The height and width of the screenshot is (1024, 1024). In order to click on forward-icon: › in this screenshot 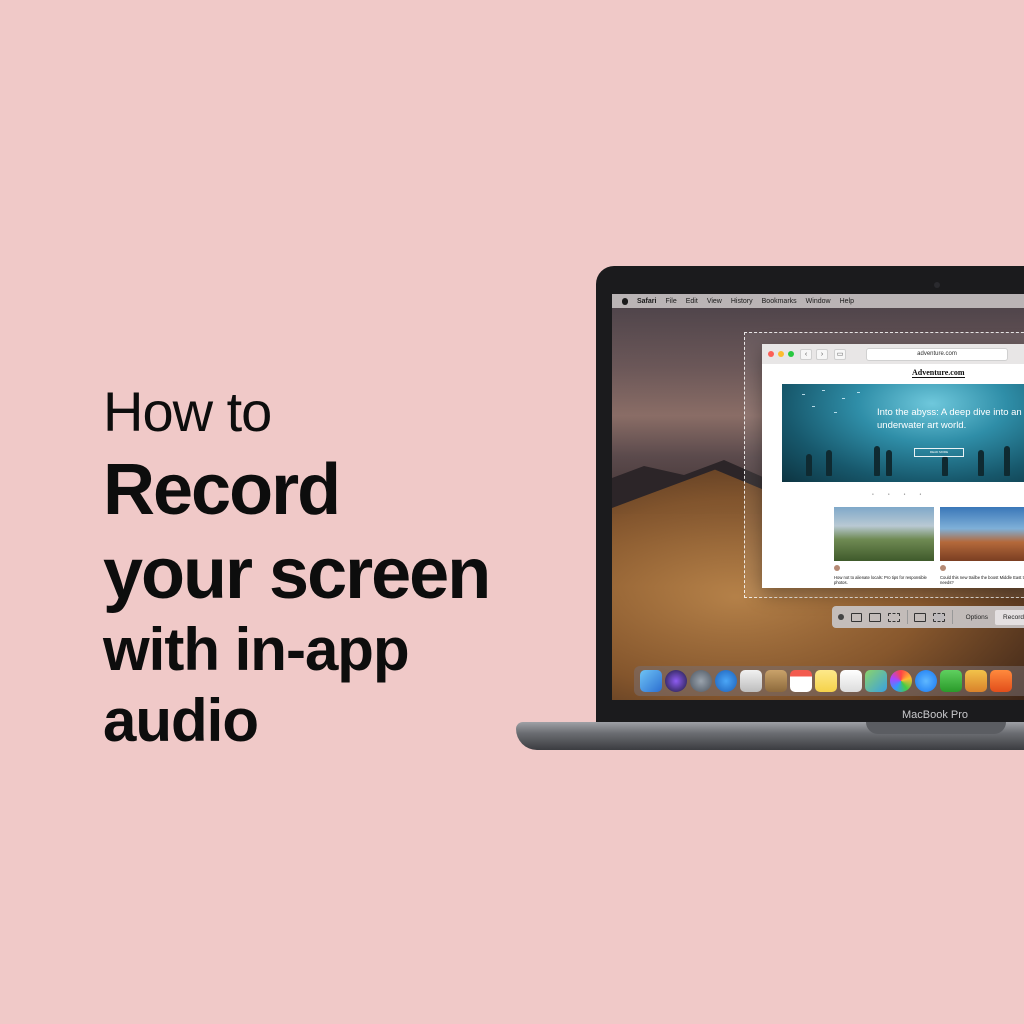, I will do `click(822, 354)`.